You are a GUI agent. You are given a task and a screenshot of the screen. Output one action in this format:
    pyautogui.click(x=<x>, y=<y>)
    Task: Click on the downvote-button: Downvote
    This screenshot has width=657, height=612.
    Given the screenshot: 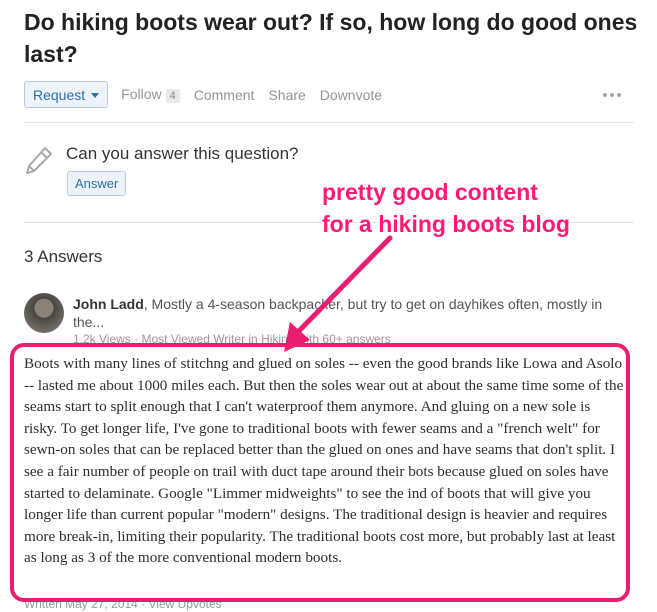 What is the action you would take?
    pyautogui.click(x=351, y=95)
    